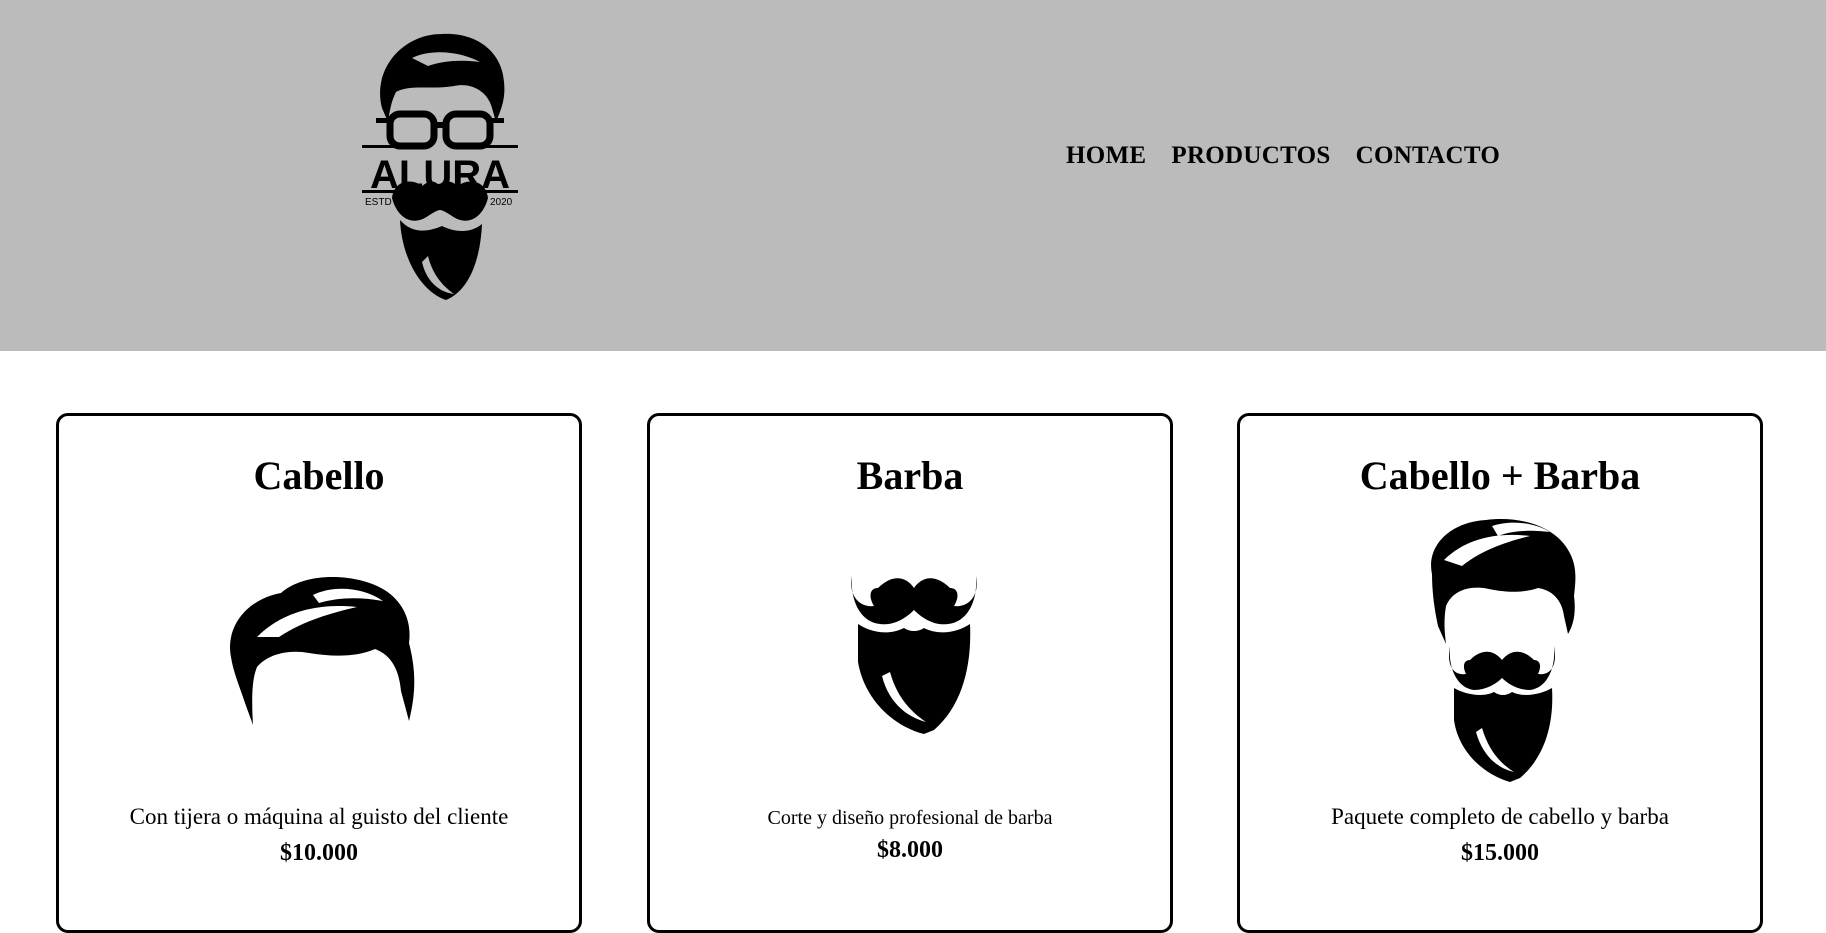 This screenshot has width=1826, height=933. What do you see at coordinates (1106, 156) in the screenshot?
I see `nav-home: HOME` at bounding box center [1106, 156].